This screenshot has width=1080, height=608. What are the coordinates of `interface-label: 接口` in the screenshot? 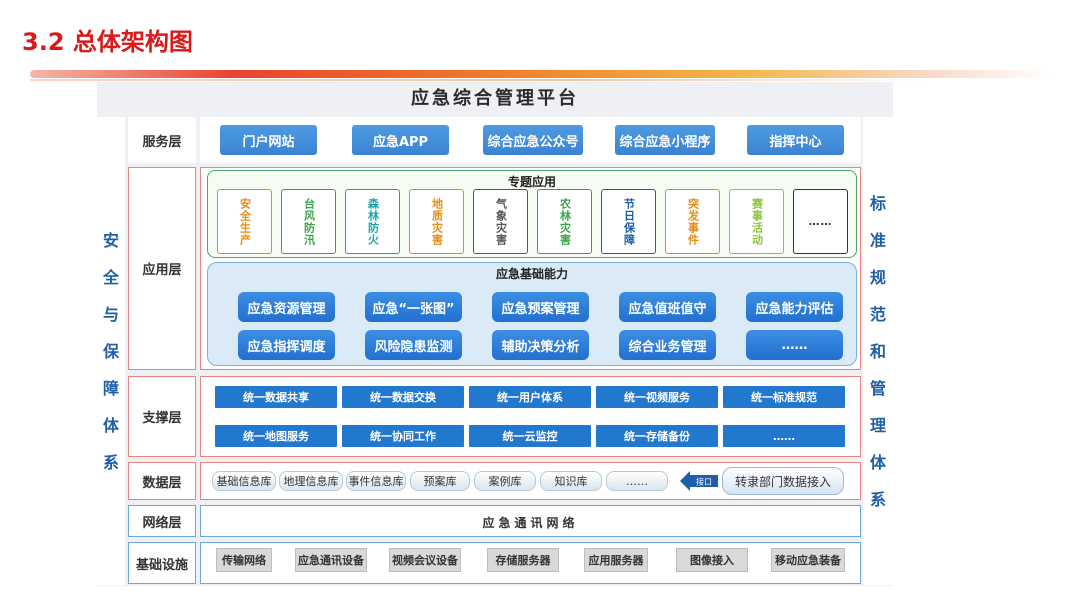 It's located at (704, 482).